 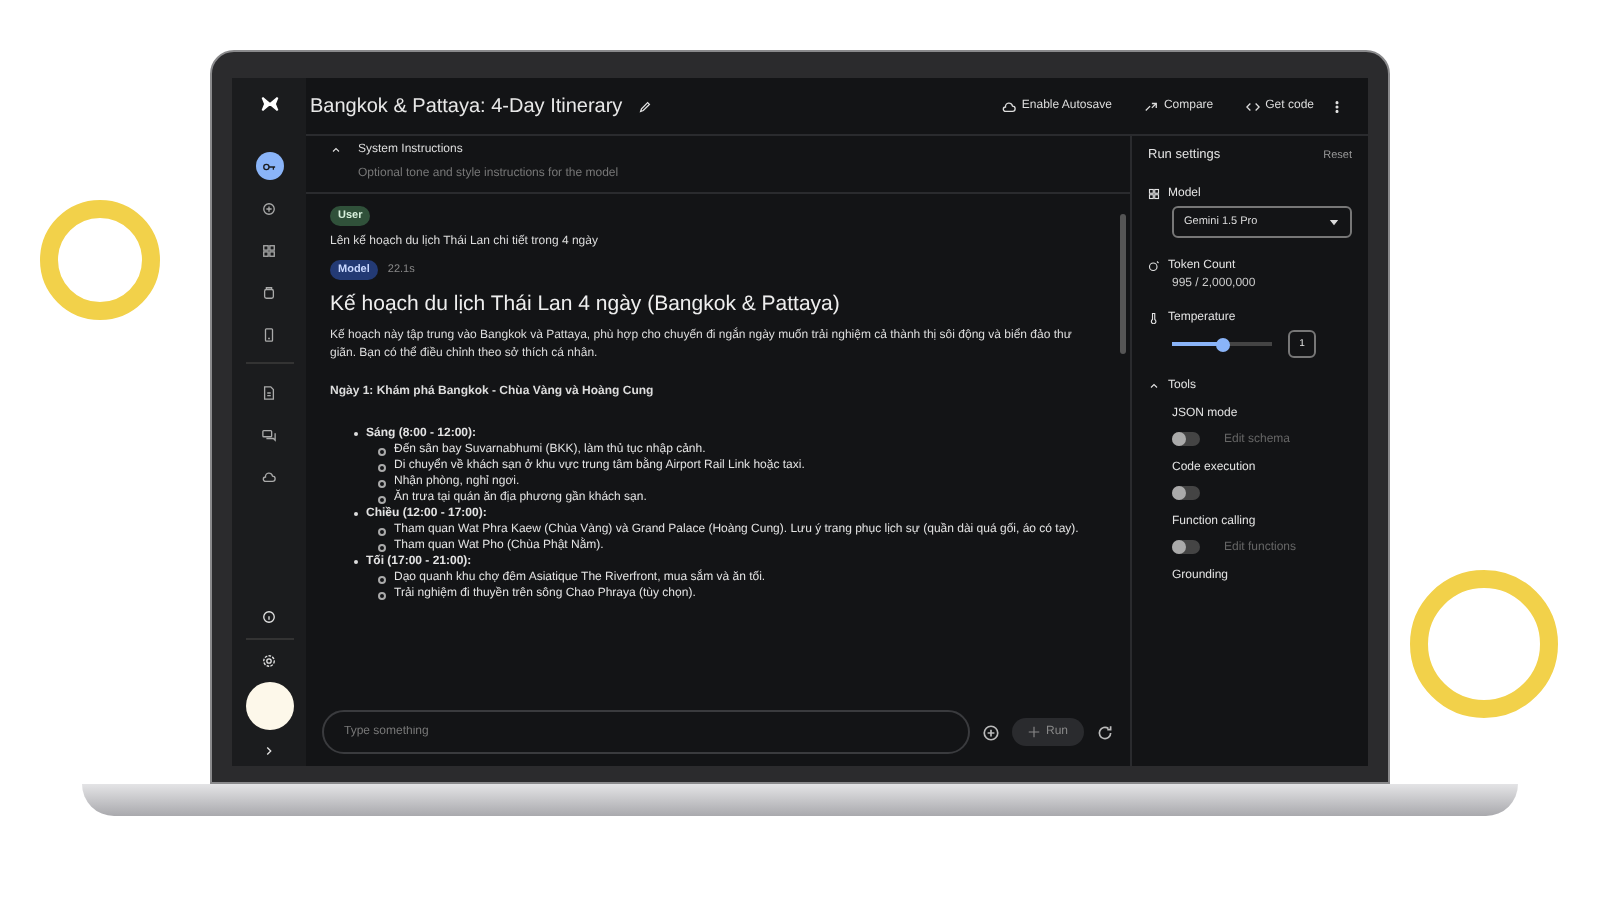 I want to click on sparkle-icon, so click(x=1033, y=732).